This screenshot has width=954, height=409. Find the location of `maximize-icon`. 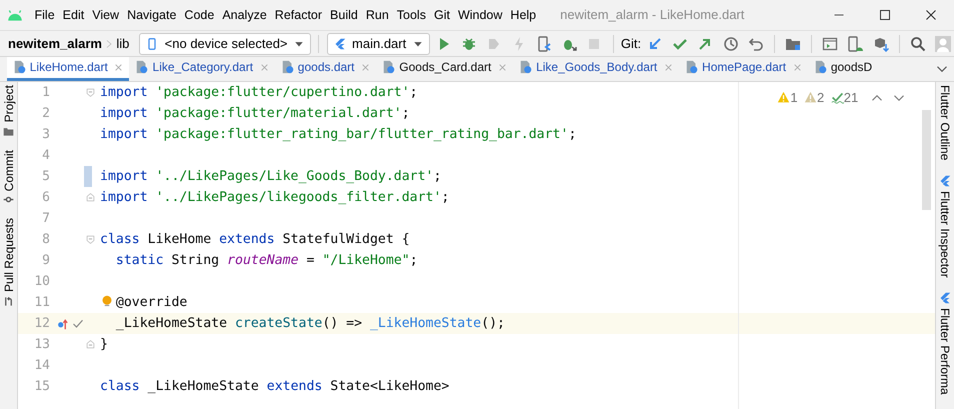

maximize-icon is located at coordinates (885, 15).